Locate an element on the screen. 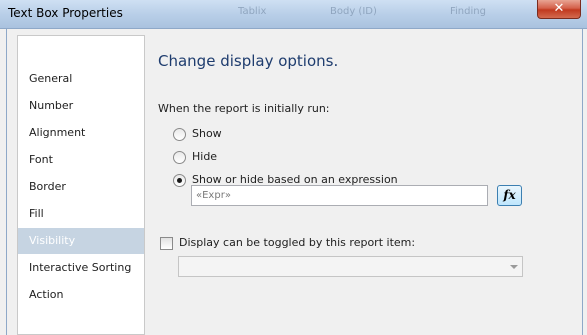 The width and height of the screenshot is (587, 335). sidebar-item-label: Fill is located at coordinates (36, 213).